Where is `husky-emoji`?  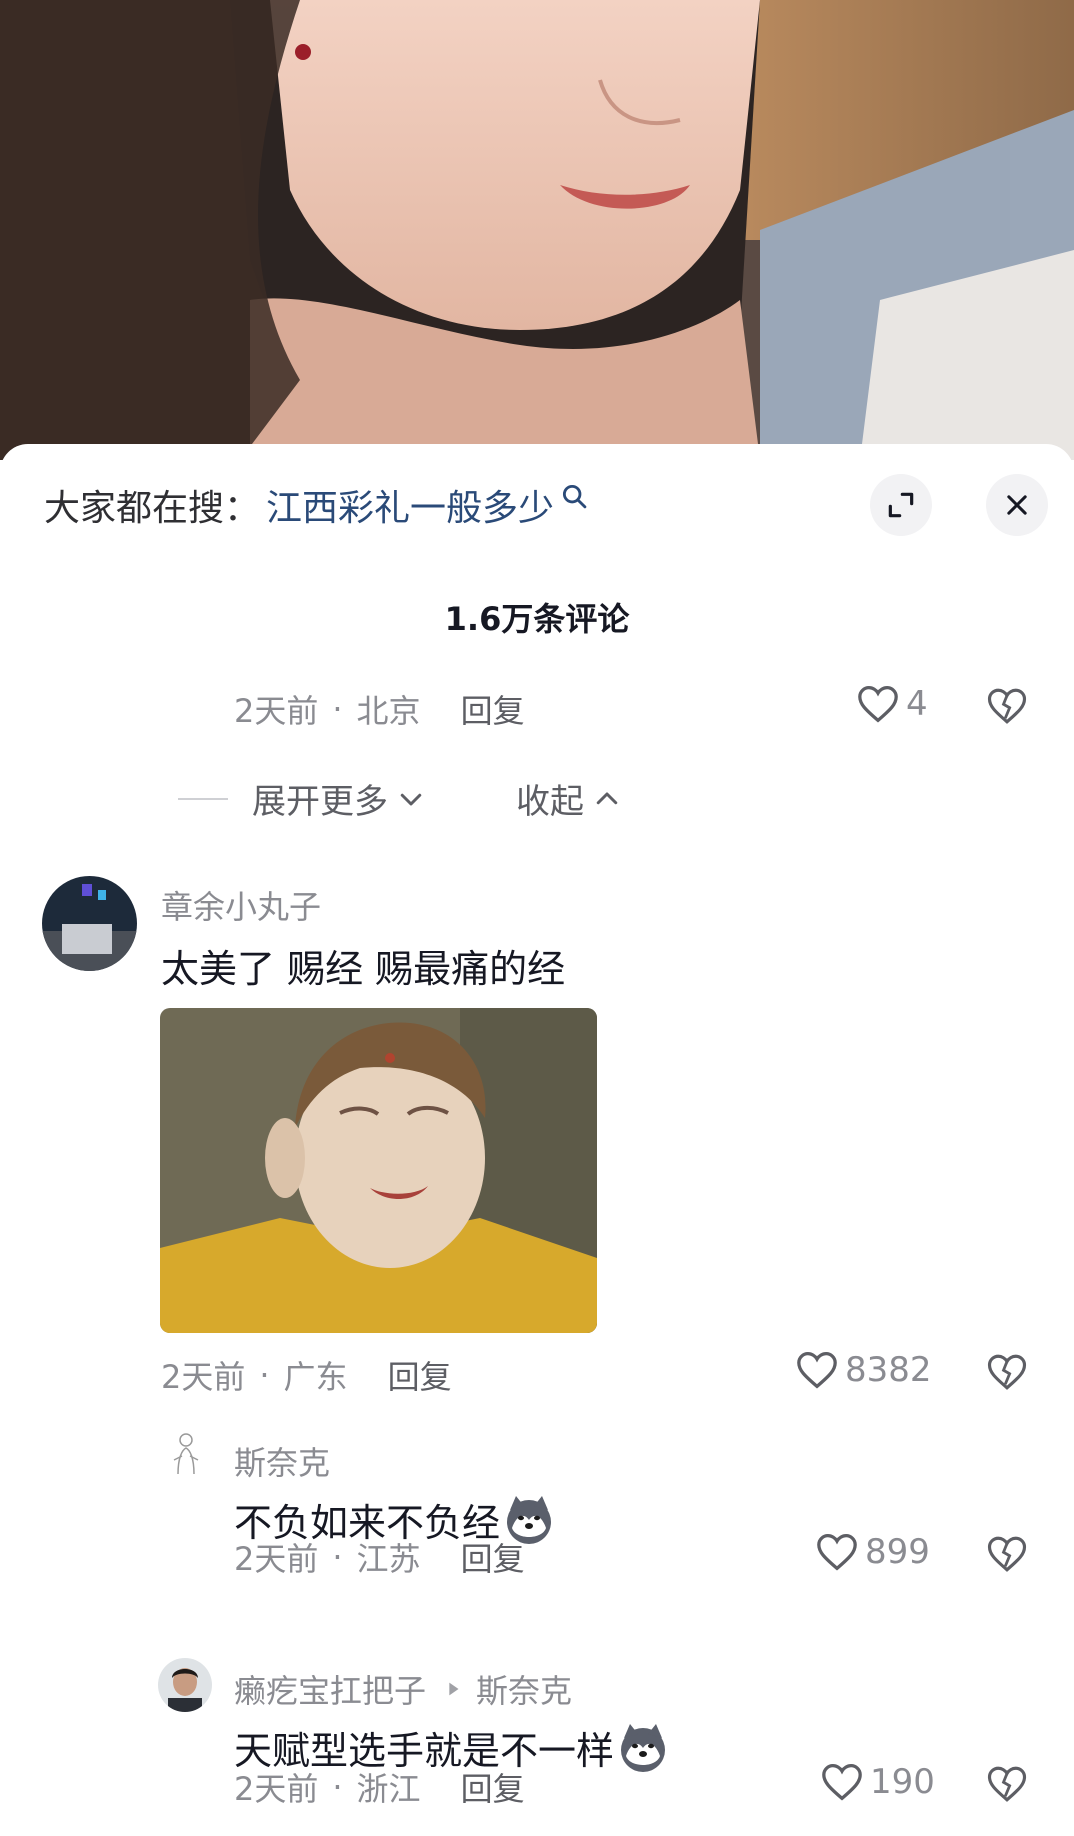 husky-emoji is located at coordinates (643, 1747).